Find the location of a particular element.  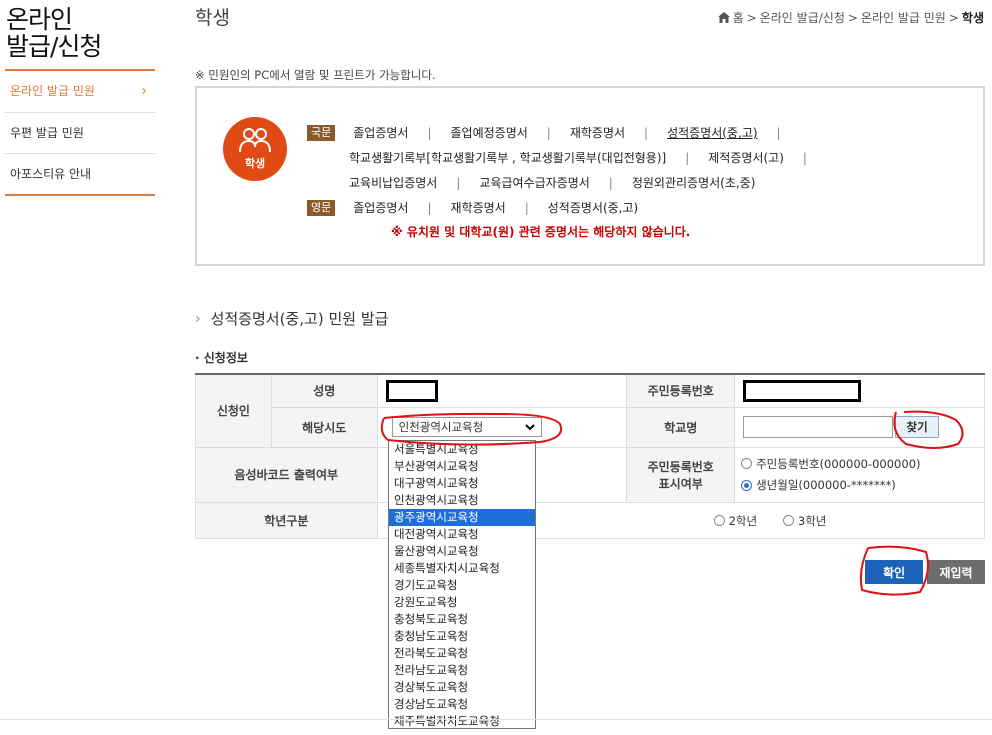

student-badge: 학생 is located at coordinates (255, 149).